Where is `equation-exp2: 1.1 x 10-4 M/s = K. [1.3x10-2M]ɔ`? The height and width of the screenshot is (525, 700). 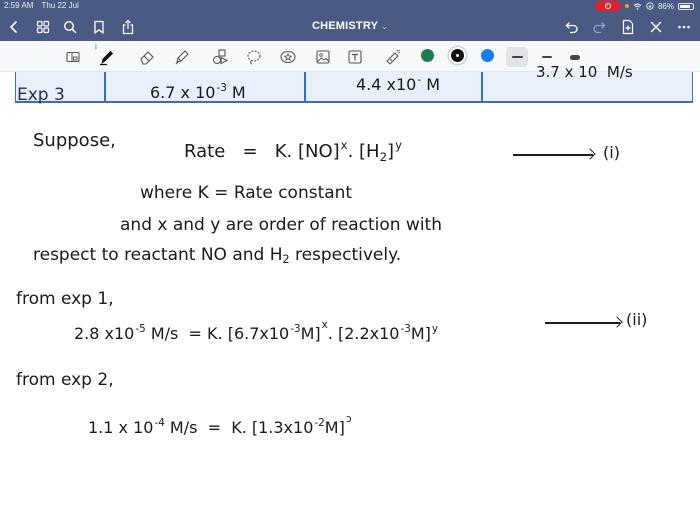
equation-exp2: 1.1 x 10-4 M/s = K. [1.3x10-2M]ɔ is located at coordinates (220, 424).